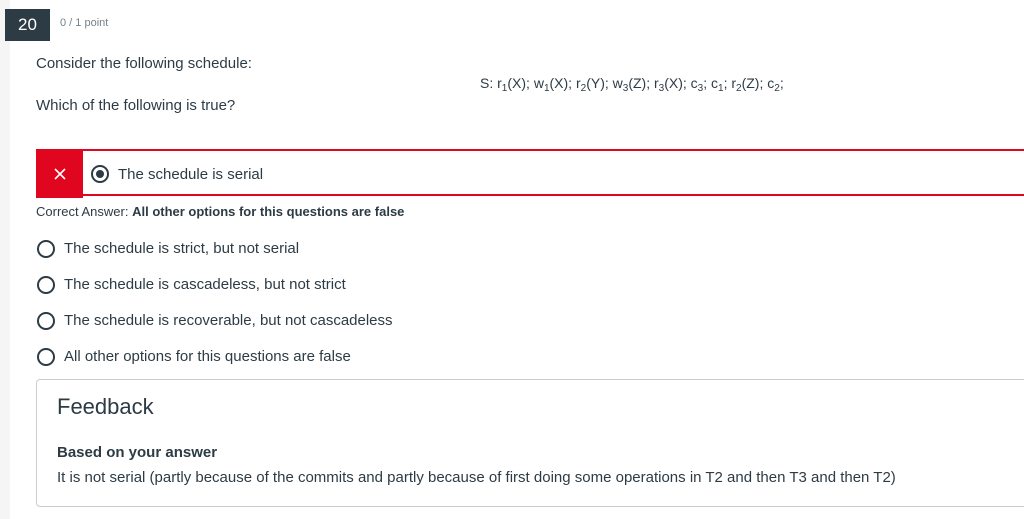 This screenshot has width=1024, height=519. What do you see at coordinates (5, 259) in the screenshot?
I see `left-rail` at bounding box center [5, 259].